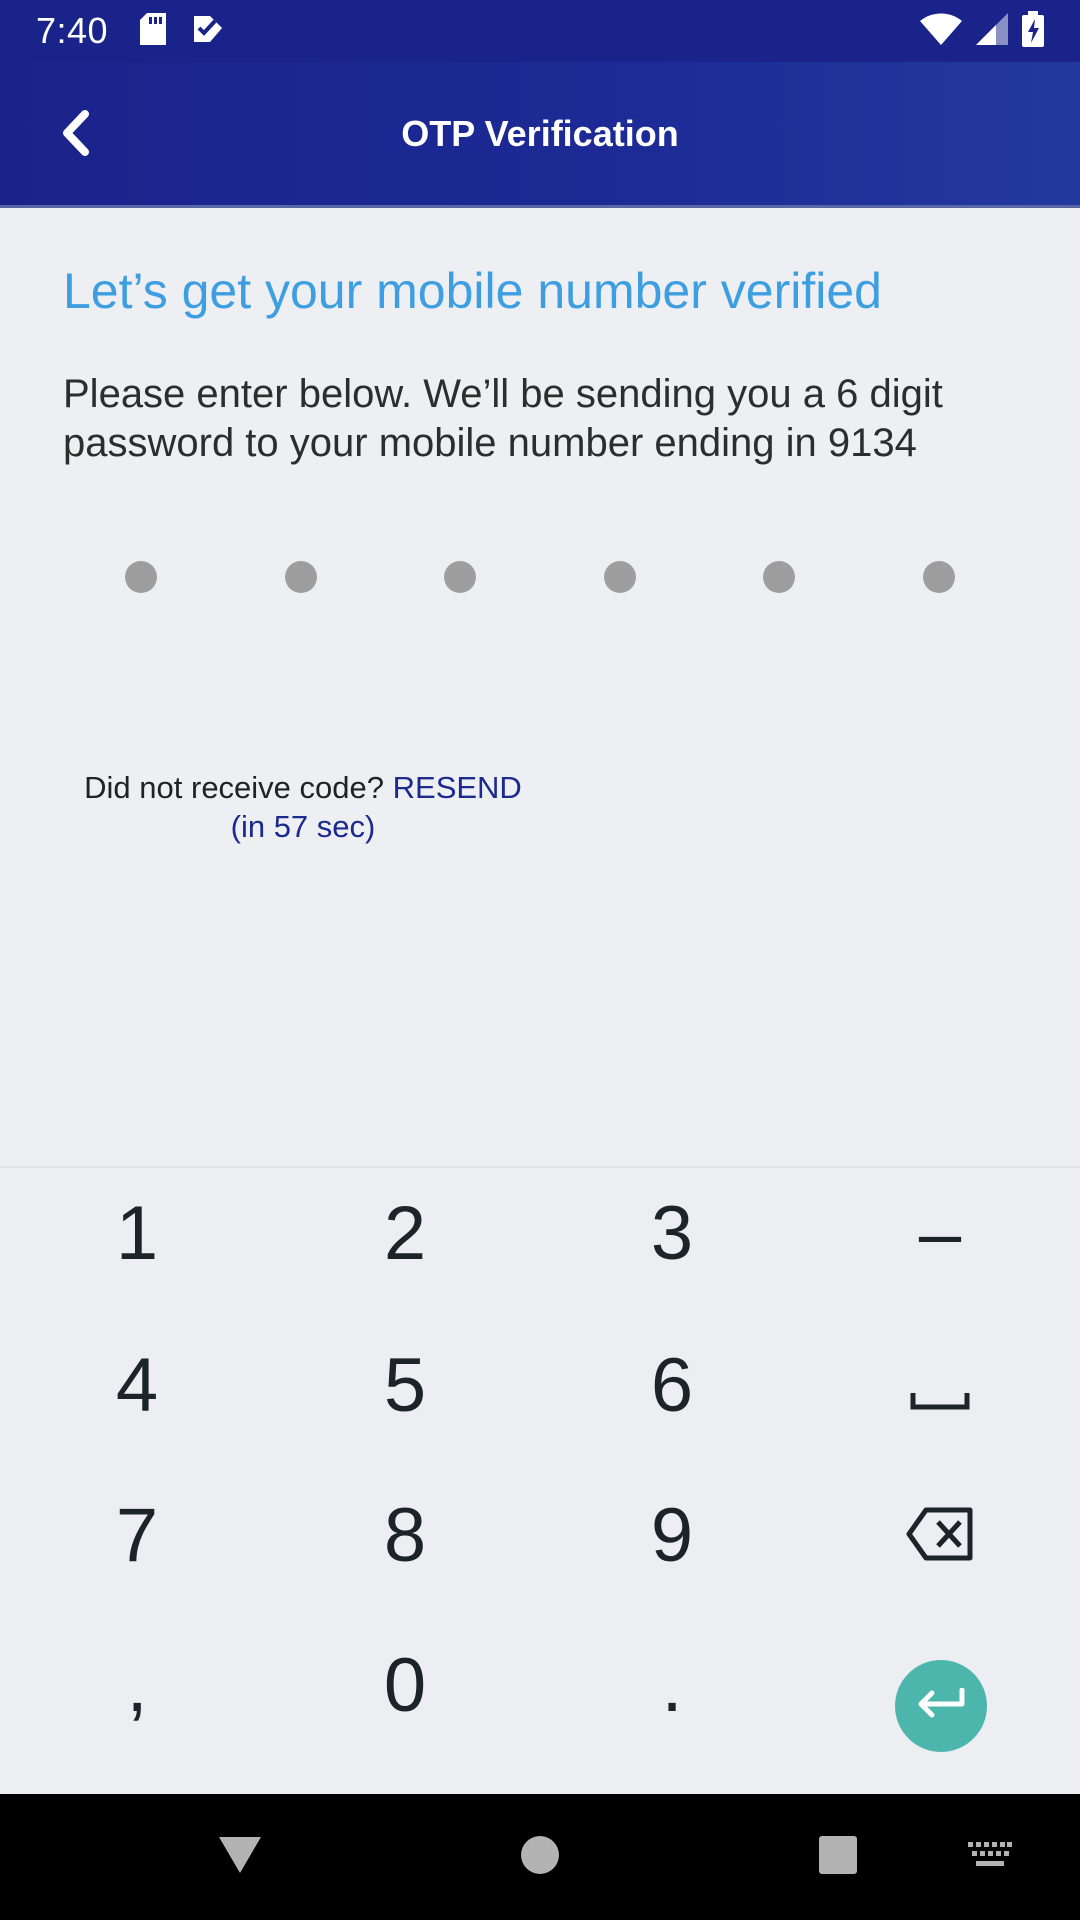 The height and width of the screenshot is (1920, 1080). I want to click on chevron-left-icon, so click(76, 135).